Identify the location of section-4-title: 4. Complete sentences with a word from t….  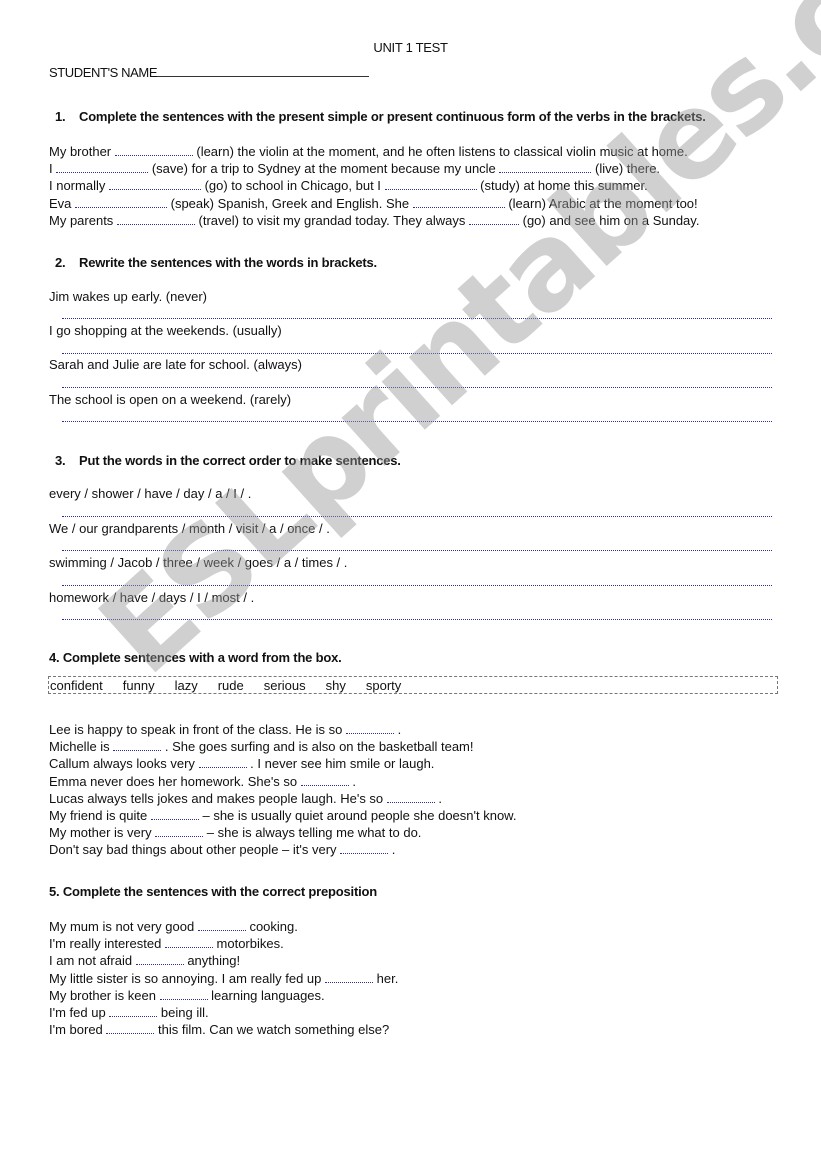
(195, 657).